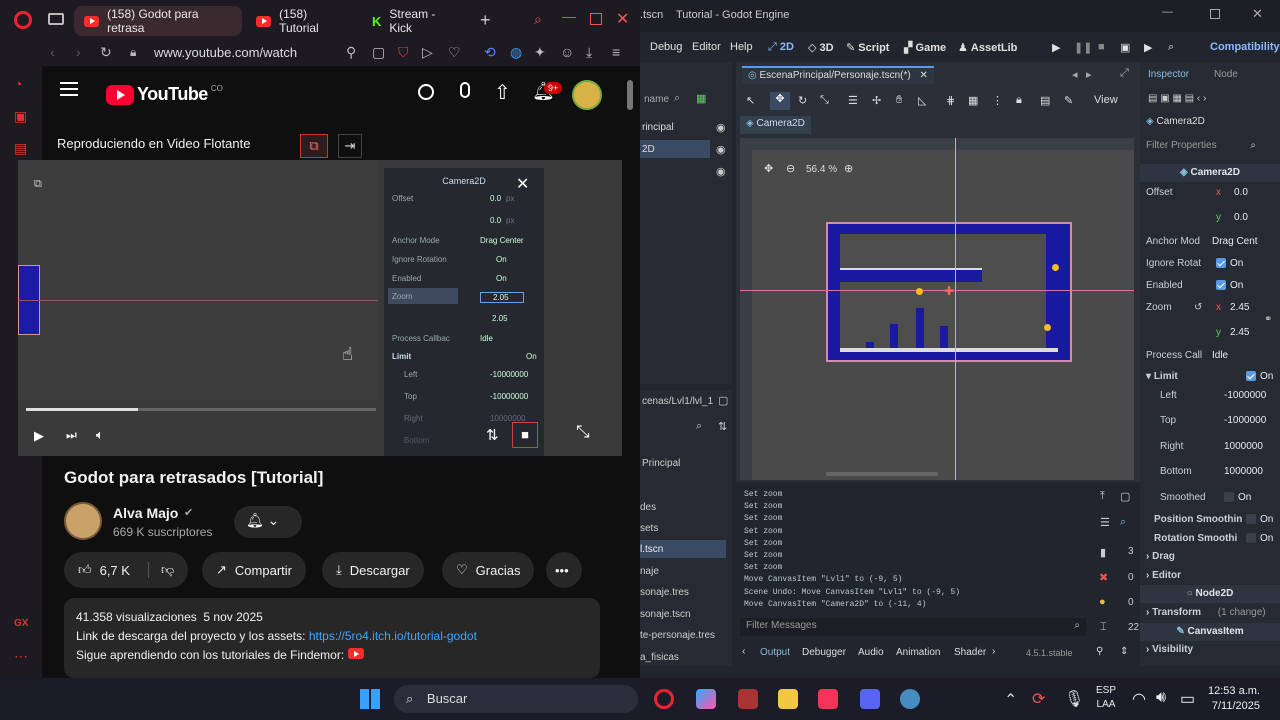 The height and width of the screenshot is (720, 1280). Describe the element at coordinates (1245, 420) in the screenshot. I see `top-value: -1000000` at that location.